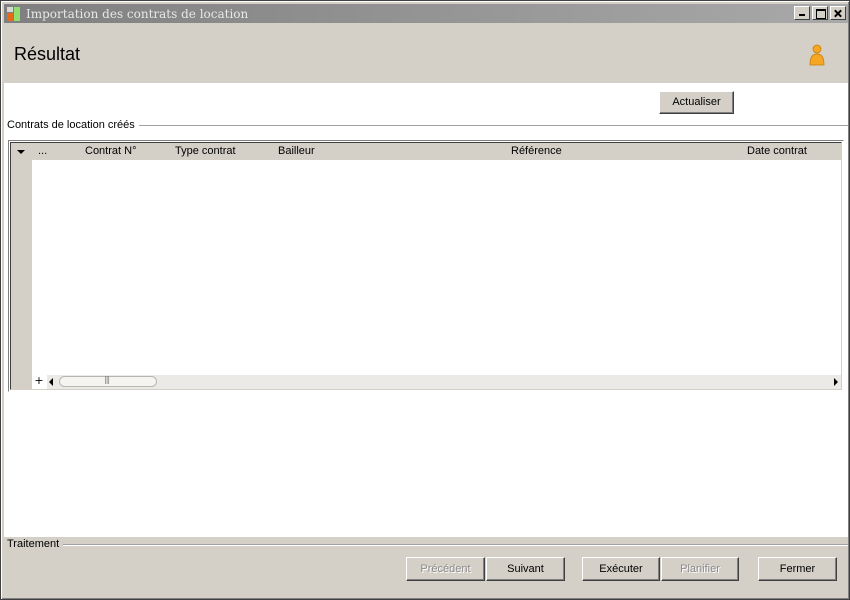  Describe the element at coordinates (21, 266) in the screenshot. I see `grid-row-header` at that location.